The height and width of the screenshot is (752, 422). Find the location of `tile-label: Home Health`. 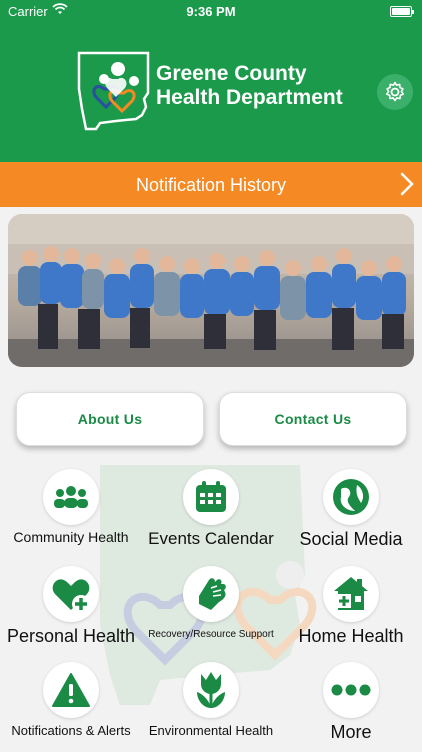

tile-label: Home Health is located at coordinates (351, 636).